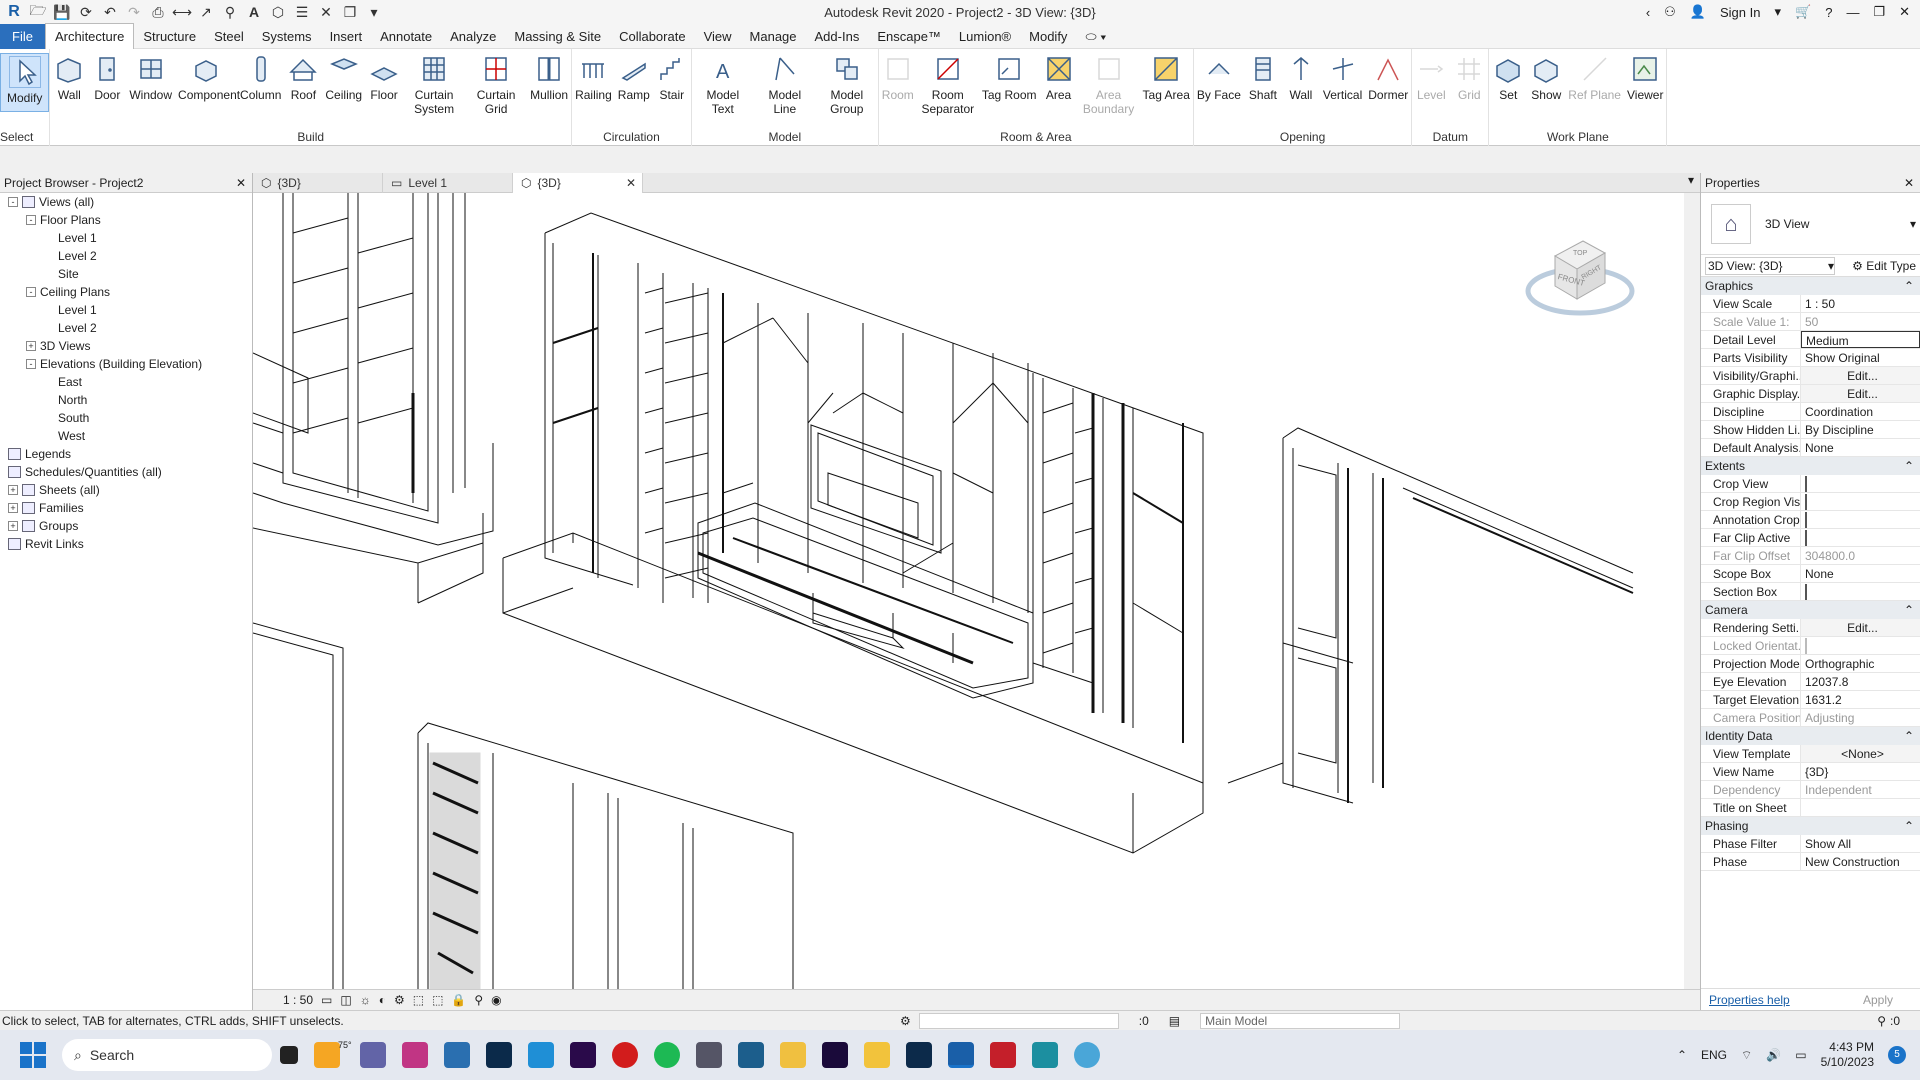  I want to click on tree-item-elevations-building-elevation-: - Elevations (Building Elevation), so click(126, 364).